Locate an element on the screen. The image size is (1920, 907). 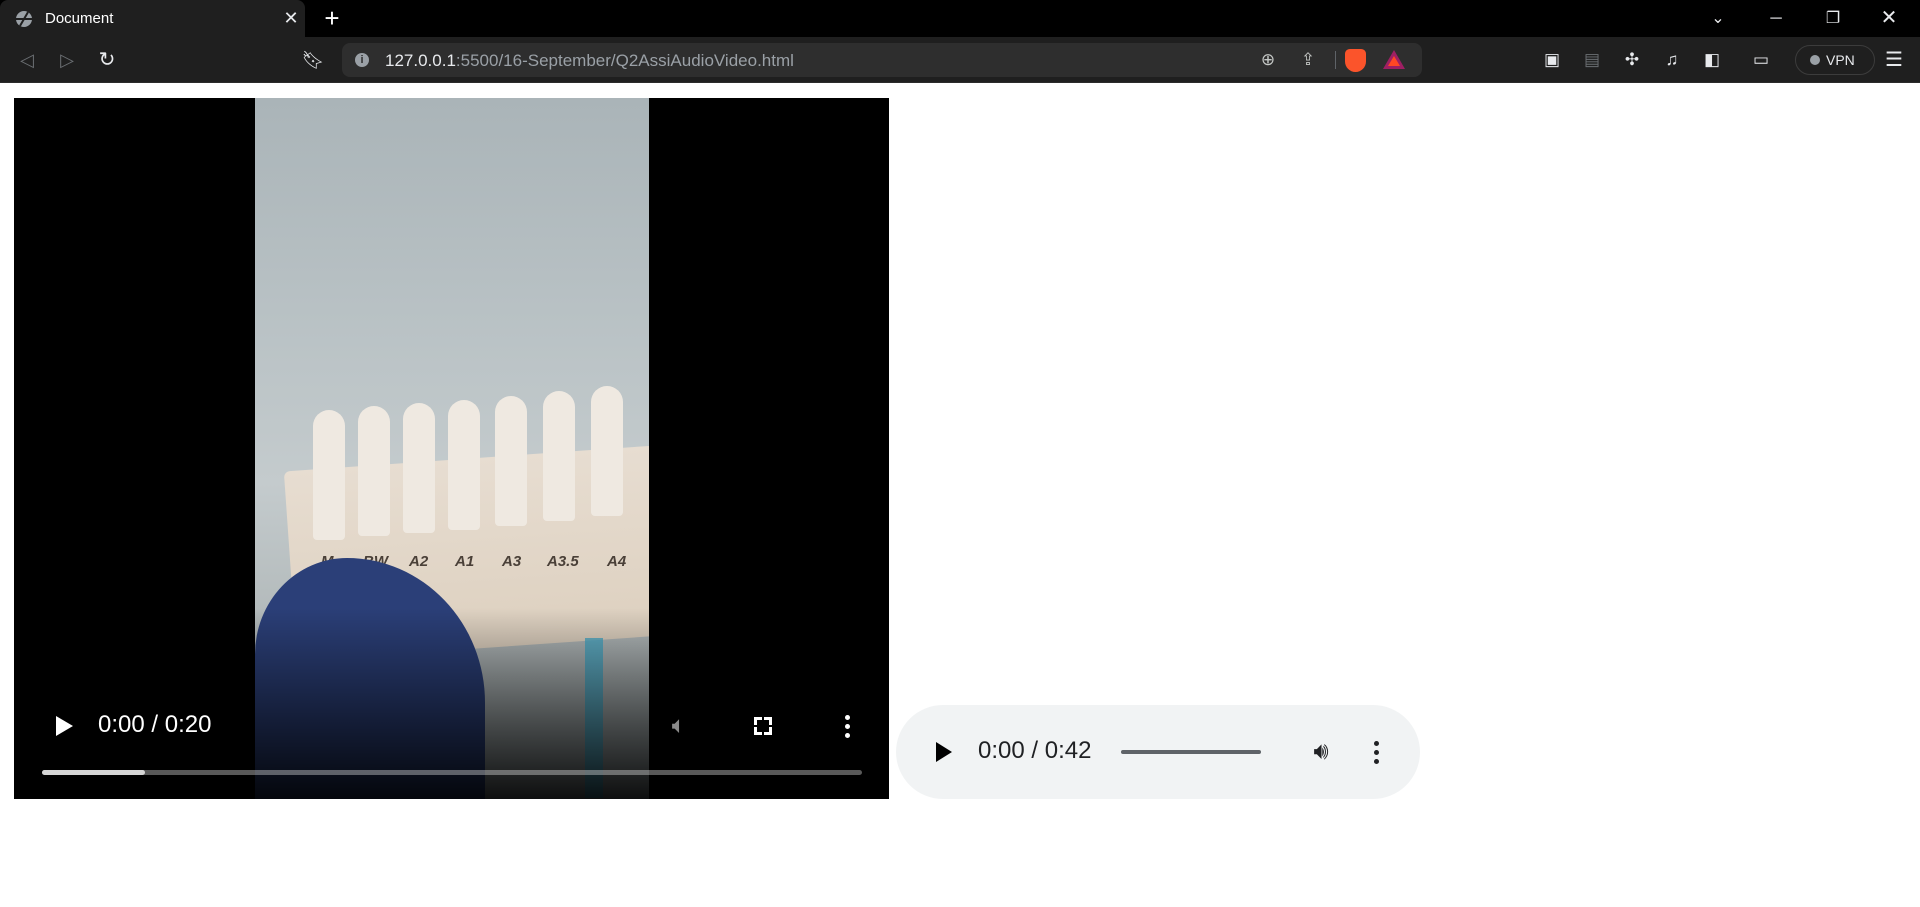
wallet-icon: ▭ is located at coordinates (1761, 60).